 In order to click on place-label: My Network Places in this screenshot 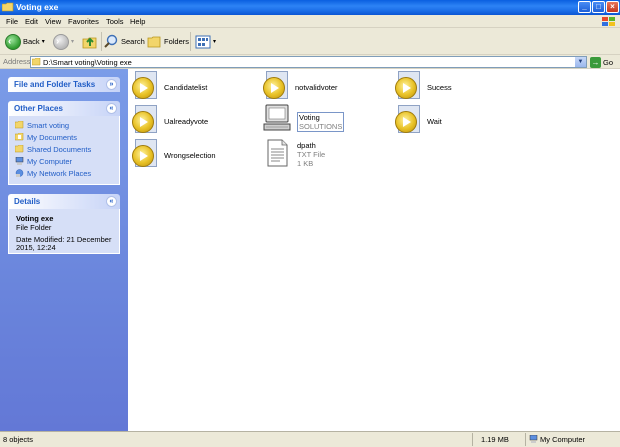, I will do `click(59, 173)`.